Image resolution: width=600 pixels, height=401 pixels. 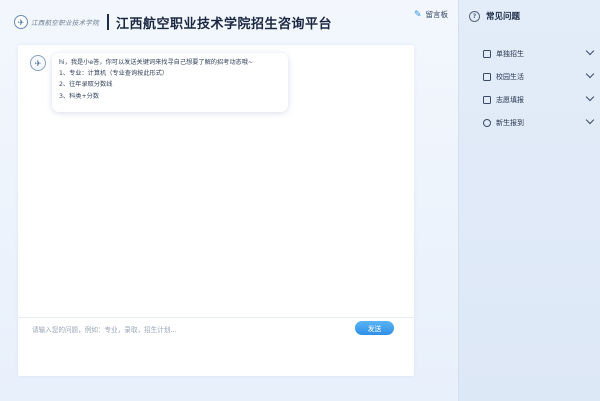 I want to click on bot-avatar: ✈, so click(x=38, y=63).